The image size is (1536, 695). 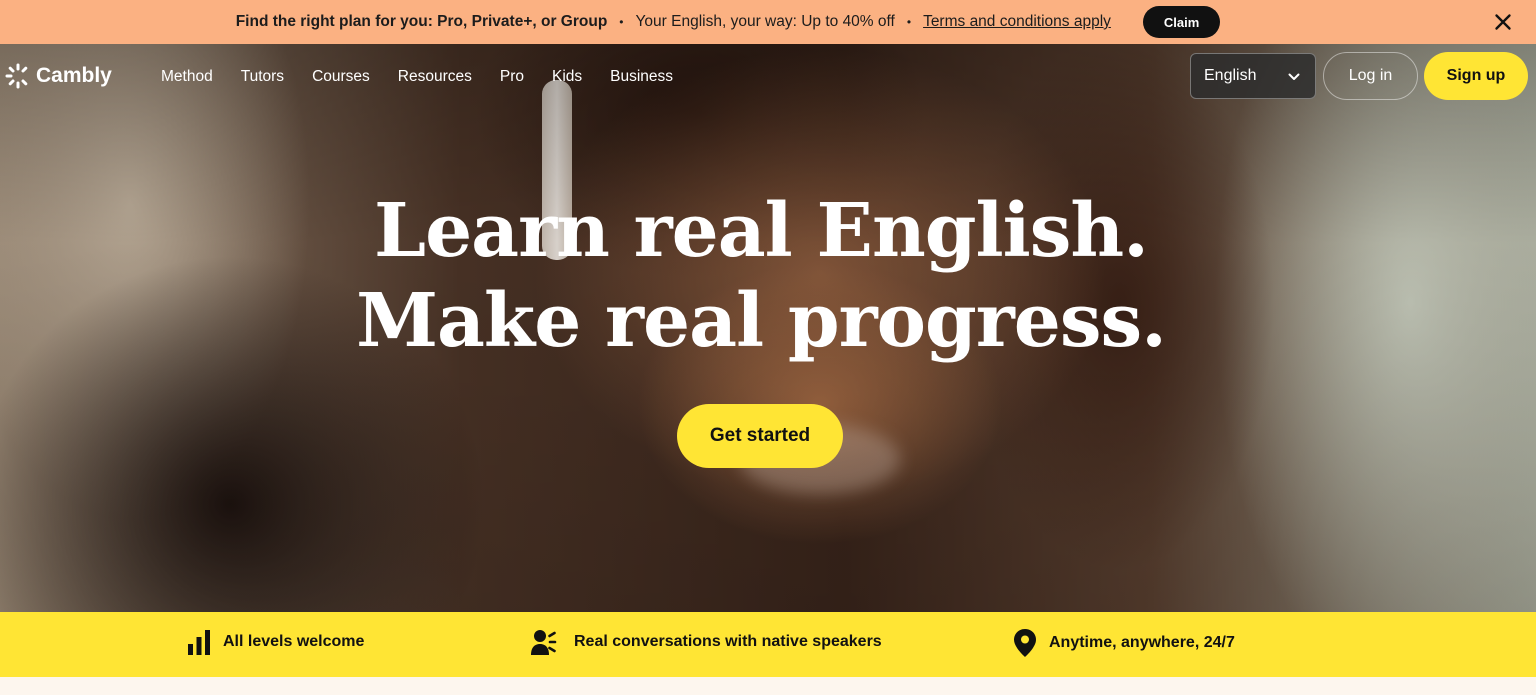 I want to click on feature-label: Anytime, anywhere, 24/7, so click(x=1142, y=642).